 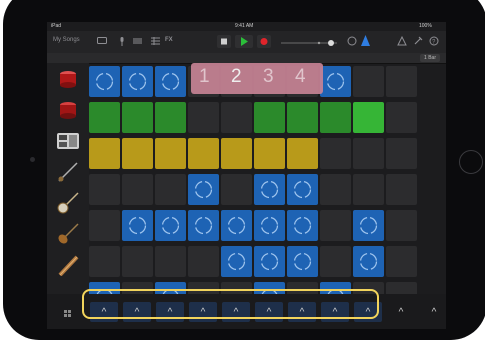 I want to click on erhu-icon, so click(x=68, y=265).